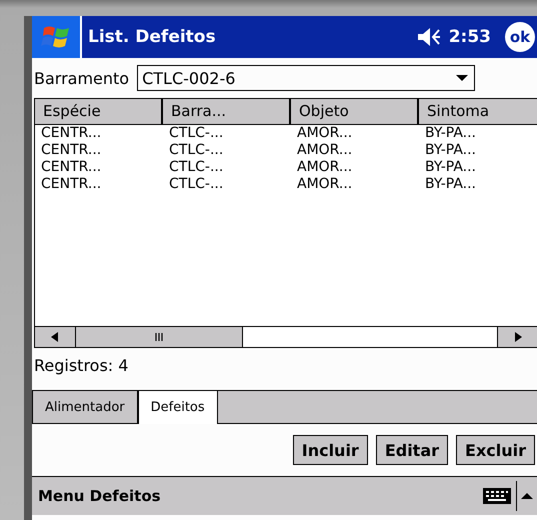 Image resolution: width=537 pixels, height=520 pixels. I want to click on menu-item: Menu Defeitos, so click(258, 496).